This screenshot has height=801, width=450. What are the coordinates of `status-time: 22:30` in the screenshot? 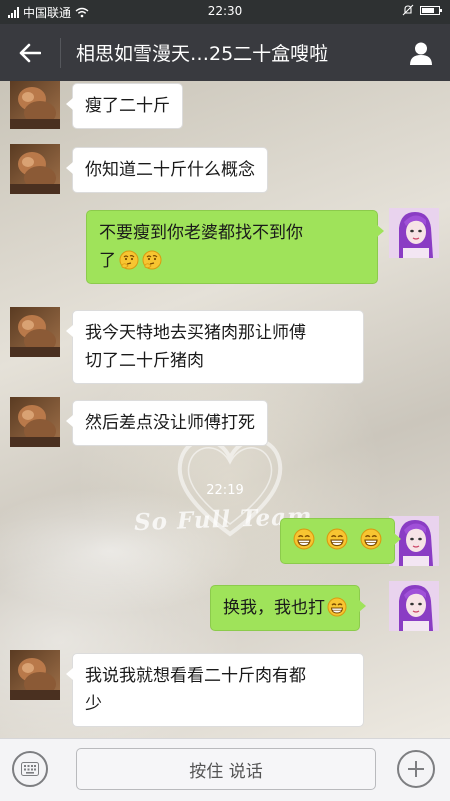 It's located at (225, 11).